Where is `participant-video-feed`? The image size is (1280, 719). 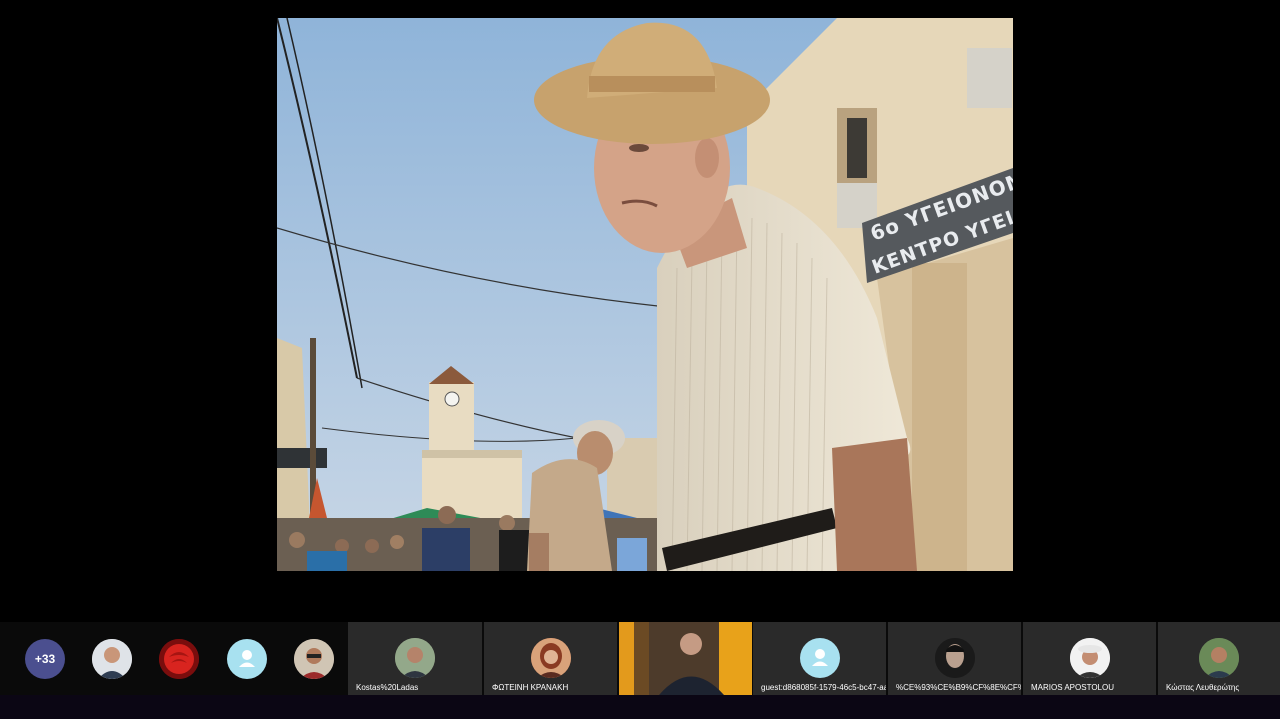 participant-video-feed is located at coordinates (685, 658).